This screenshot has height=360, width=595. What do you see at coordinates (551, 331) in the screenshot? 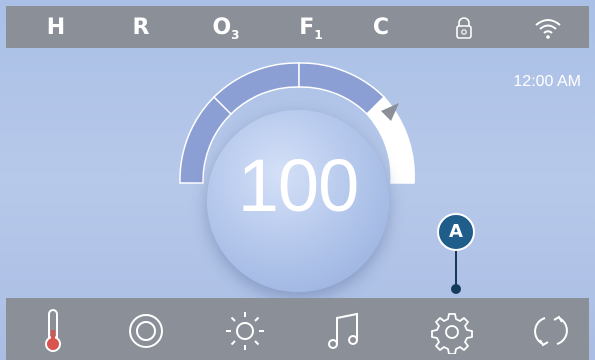
I see `refresh-icon` at bounding box center [551, 331].